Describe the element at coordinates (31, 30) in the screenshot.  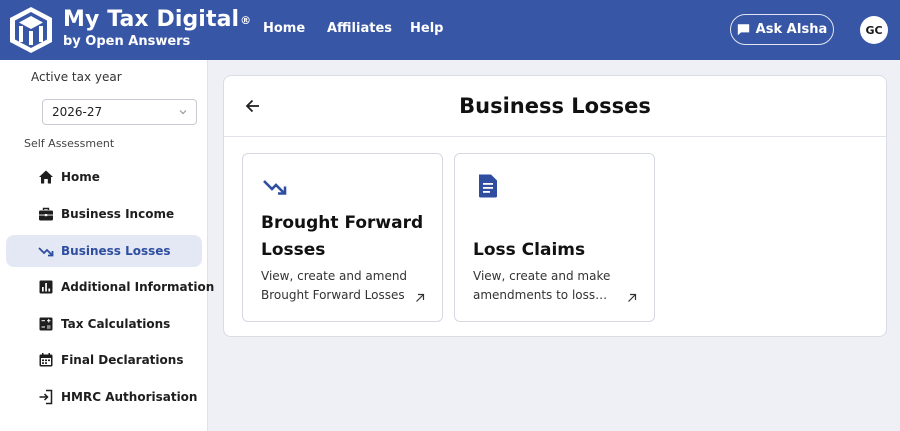
I see `my-tax-digital-logo-icon` at that location.